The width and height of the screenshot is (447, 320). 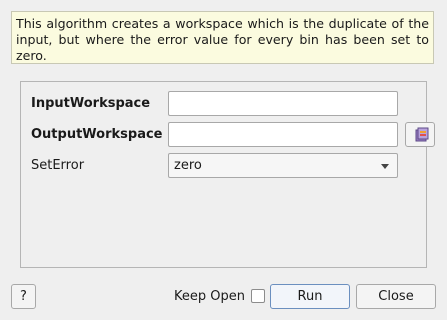 What do you see at coordinates (283, 103) in the screenshot?
I see `input-workspace-field` at bounding box center [283, 103].